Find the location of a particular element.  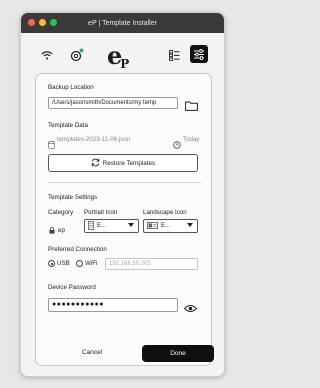

device-status-icon is located at coordinates (77, 55).